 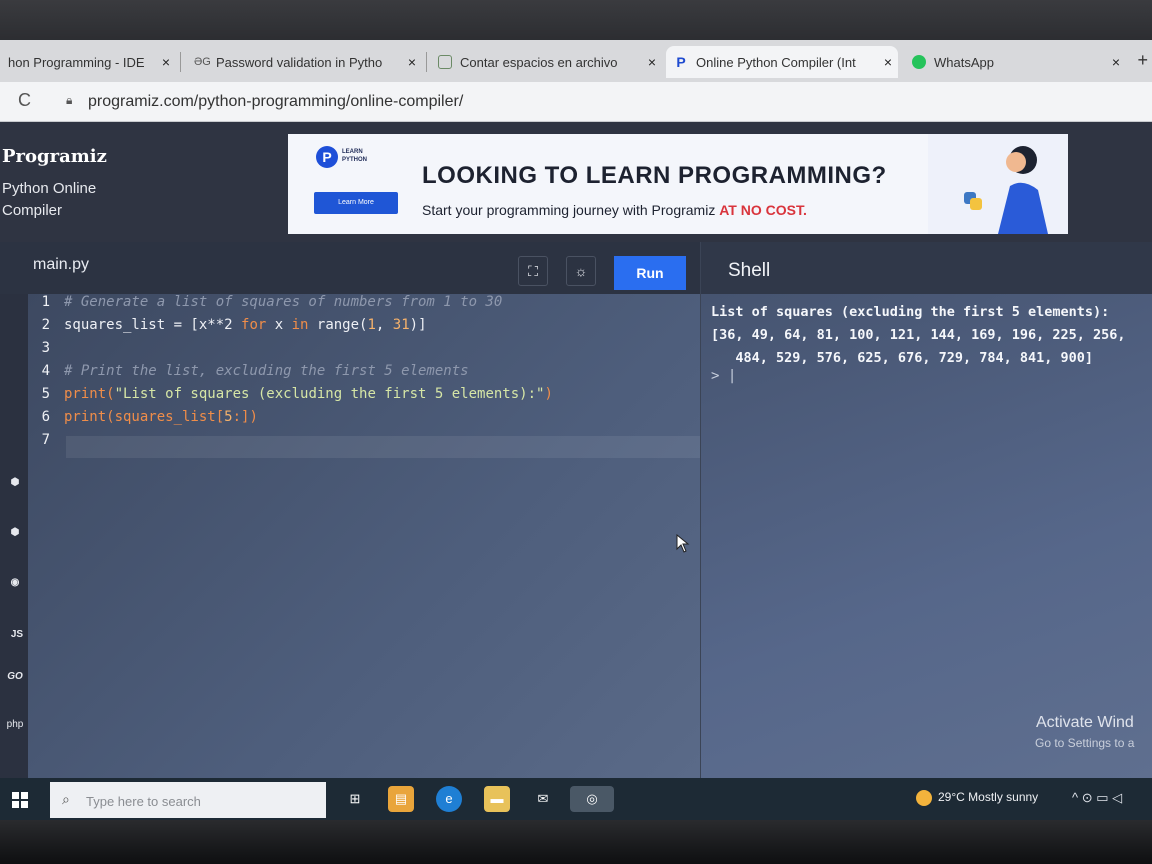 I want to click on code-number: 1, so click(x=371, y=325).